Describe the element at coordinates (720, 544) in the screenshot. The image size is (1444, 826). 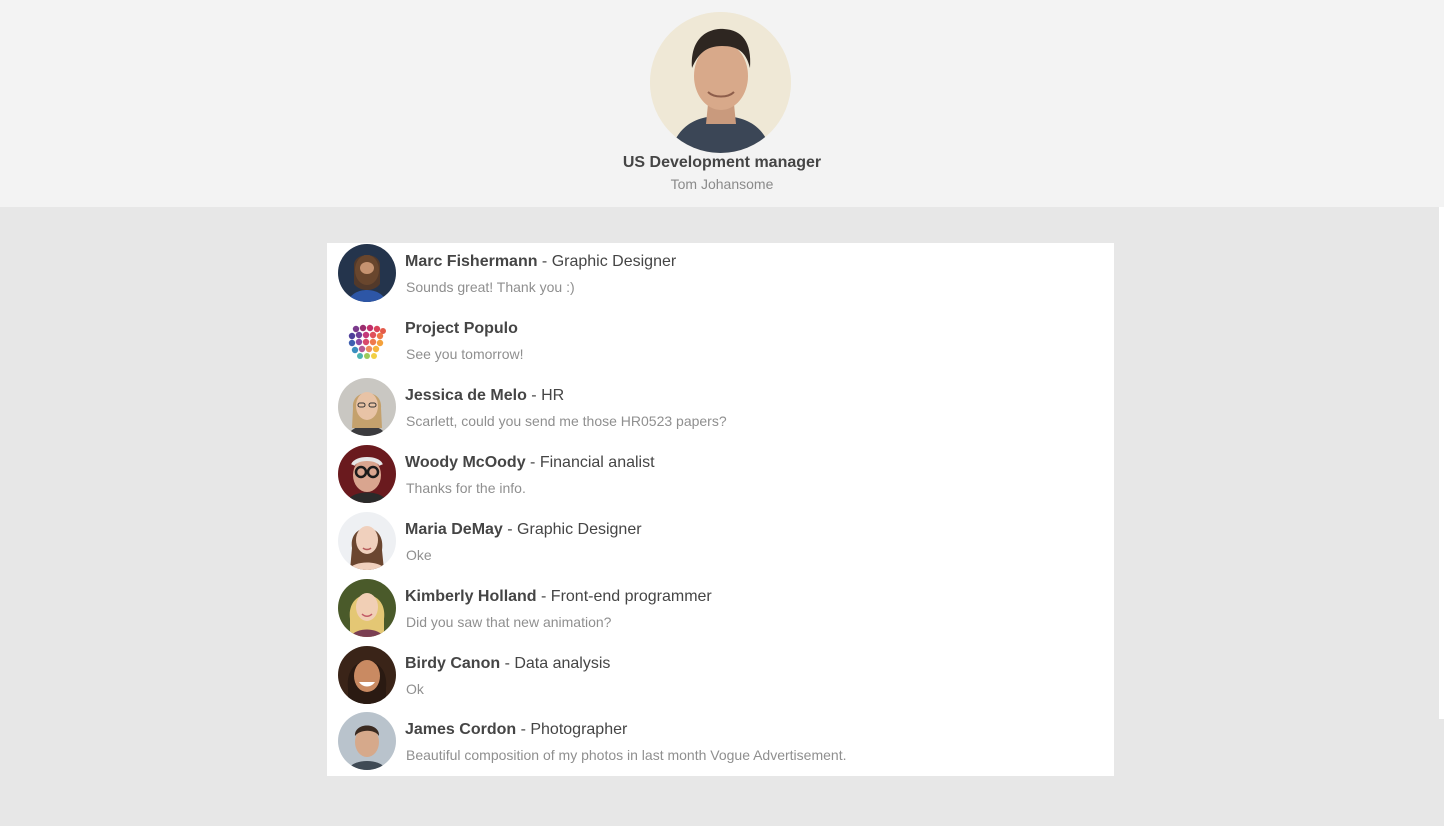
I see `conversation-item: Maria DeMay - Graphic Designer Oke` at that location.